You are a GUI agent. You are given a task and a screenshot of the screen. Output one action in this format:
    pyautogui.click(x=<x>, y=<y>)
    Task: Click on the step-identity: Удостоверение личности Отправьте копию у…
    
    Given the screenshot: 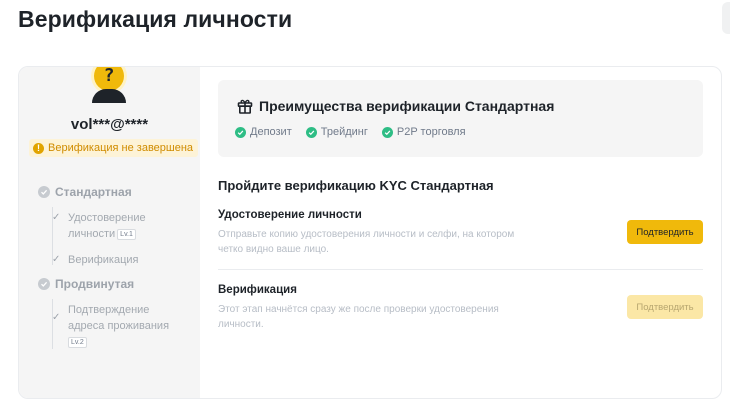 What is the action you would take?
    pyautogui.click(x=460, y=234)
    